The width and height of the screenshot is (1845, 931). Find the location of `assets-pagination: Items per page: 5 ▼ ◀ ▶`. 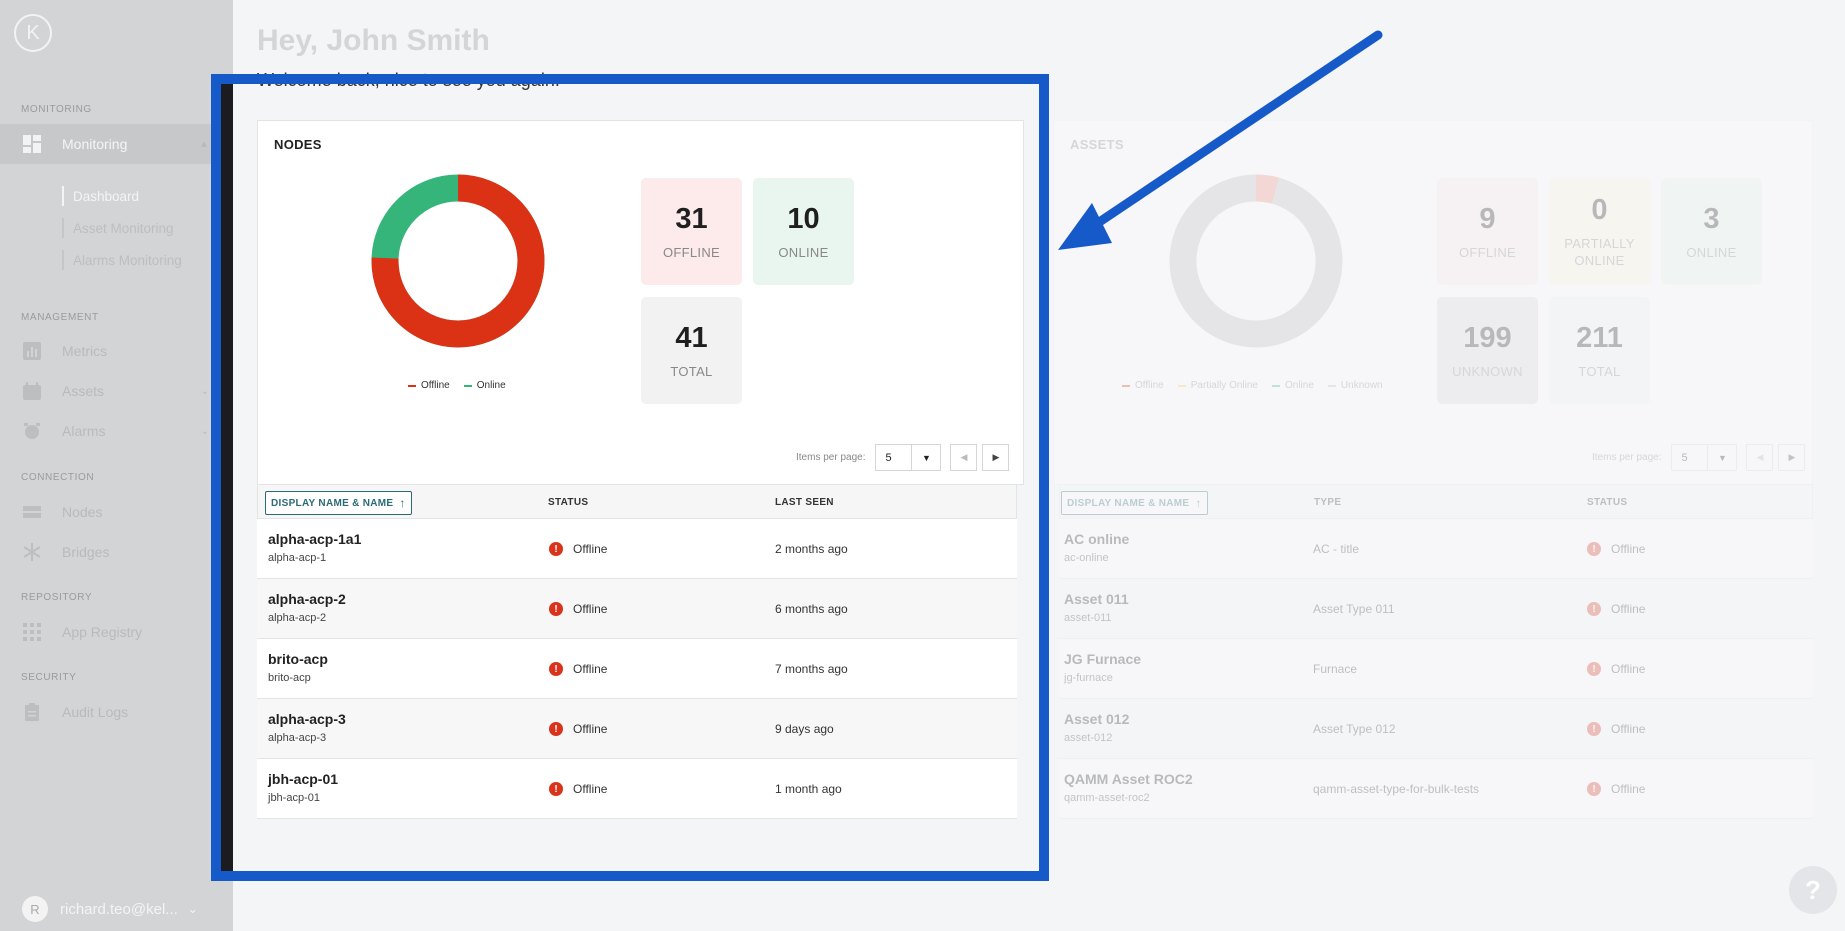

assets-pagination: Items per page: 5 ▼ ◀ ▶ is located at coordinates (1699, 457).